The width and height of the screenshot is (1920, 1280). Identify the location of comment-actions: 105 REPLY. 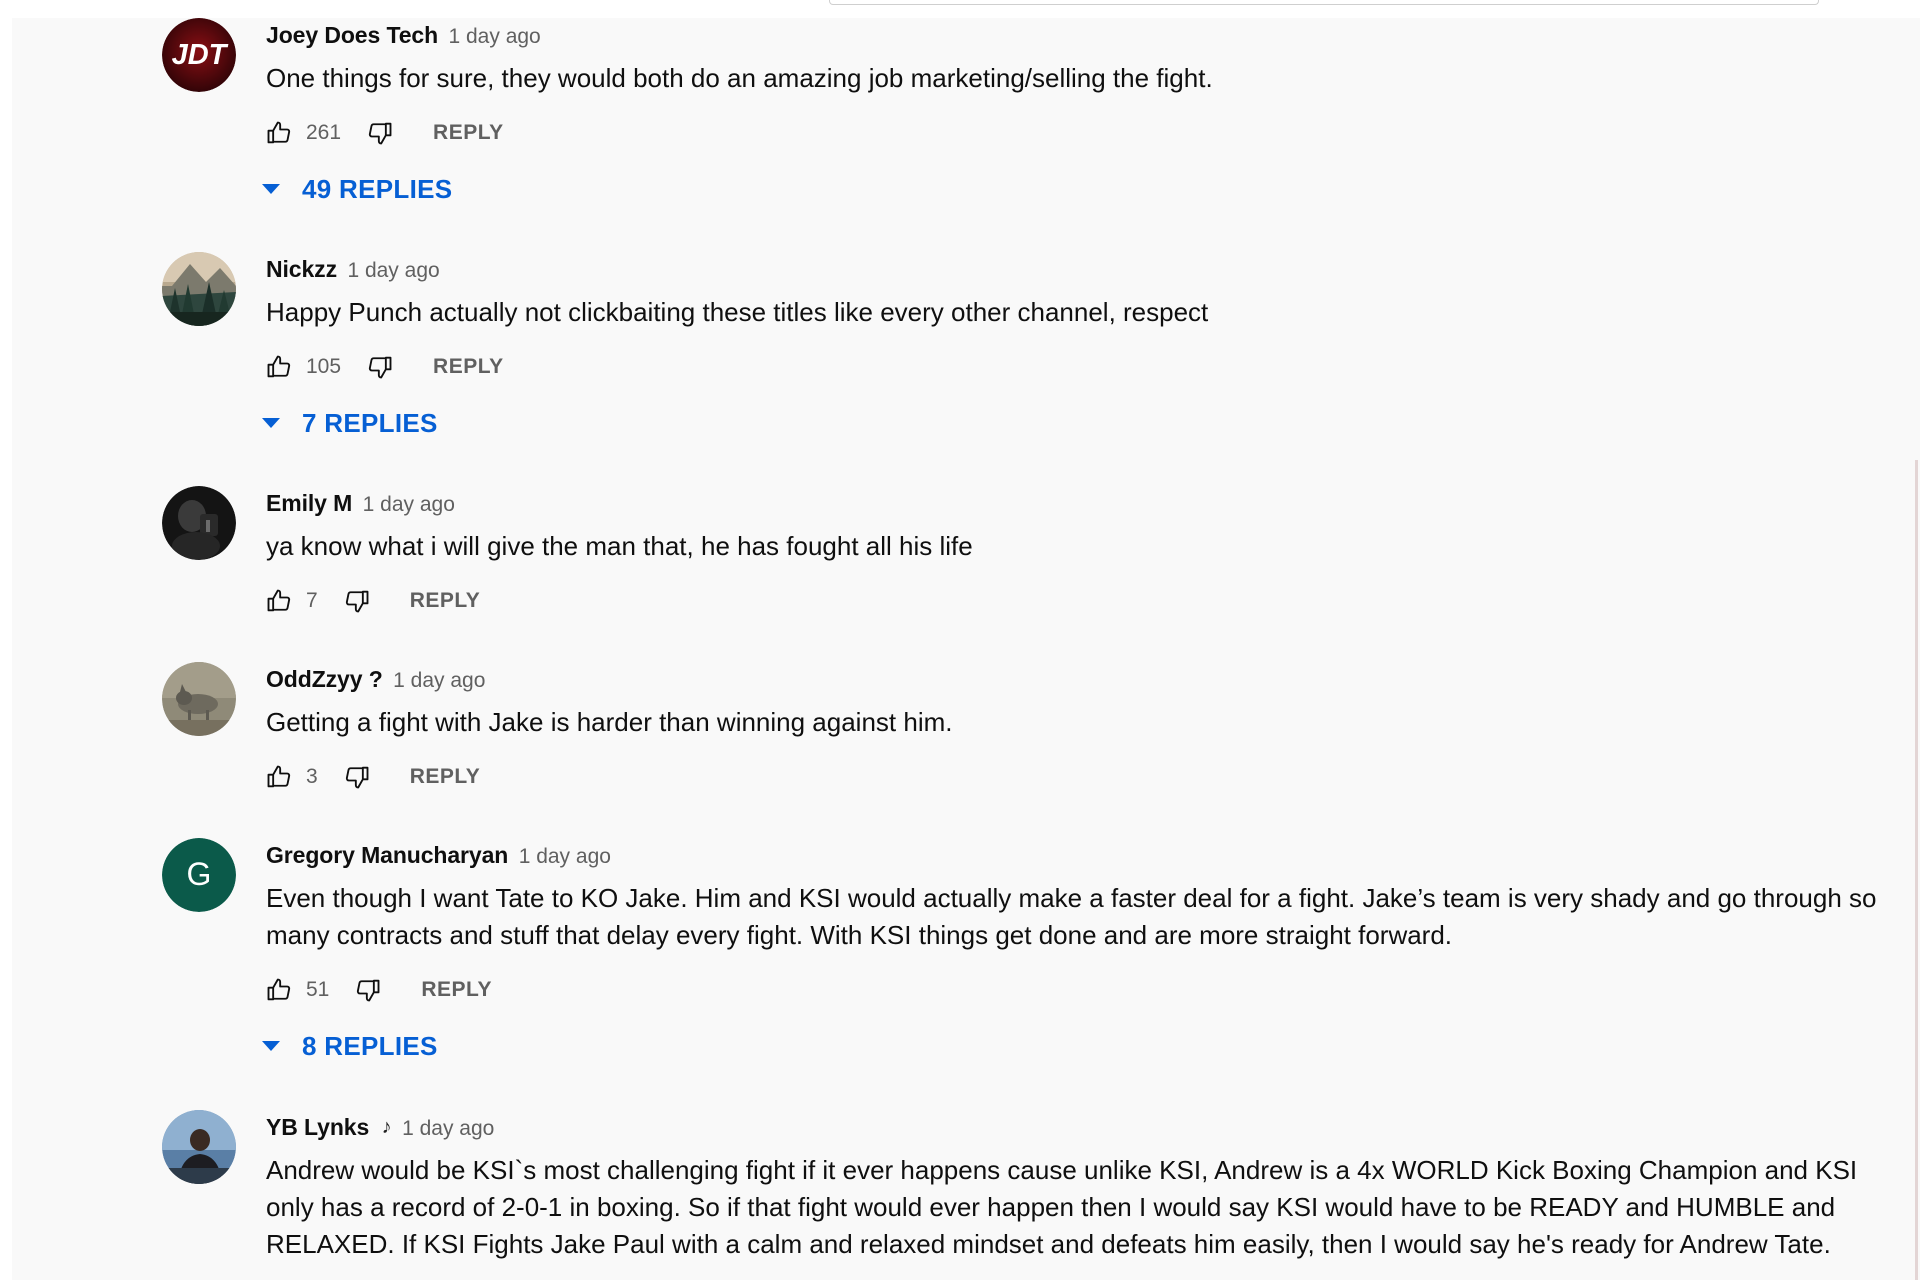
(1089, 367).